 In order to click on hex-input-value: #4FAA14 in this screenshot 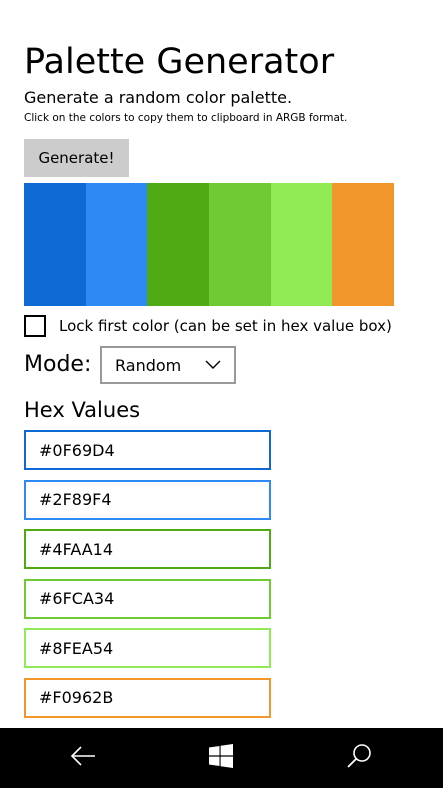, I will do `click(76, 549)`.